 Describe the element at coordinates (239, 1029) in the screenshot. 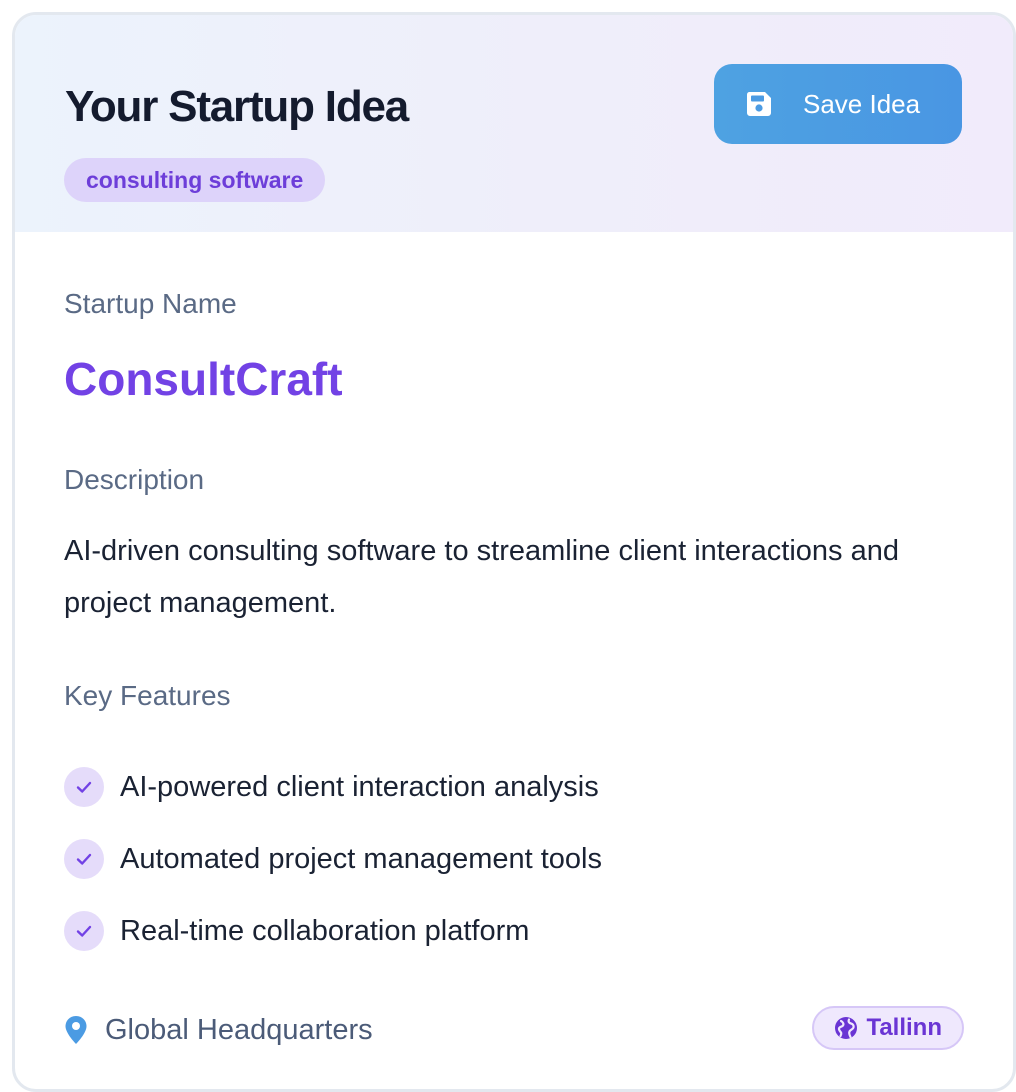

I see `headquarters-label: Global Headquarters` at that location.